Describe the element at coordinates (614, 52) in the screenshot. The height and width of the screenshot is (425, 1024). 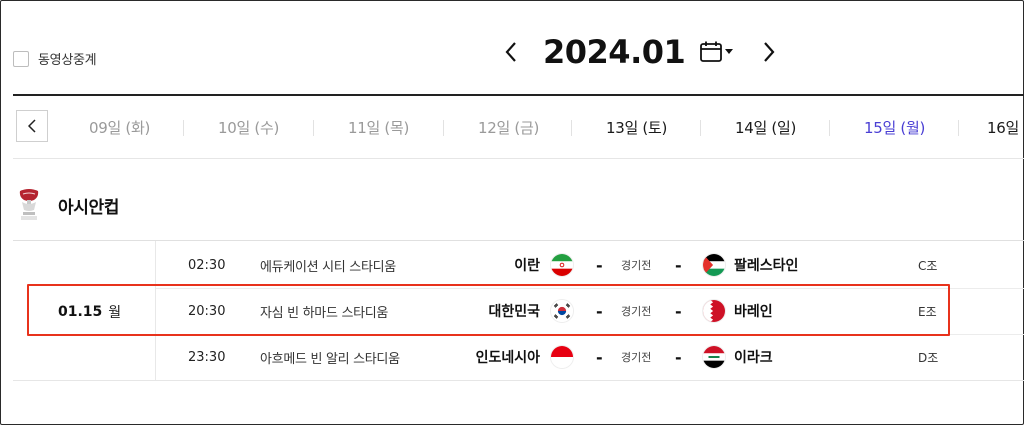
I see `month-title: 2024.01` at that location.